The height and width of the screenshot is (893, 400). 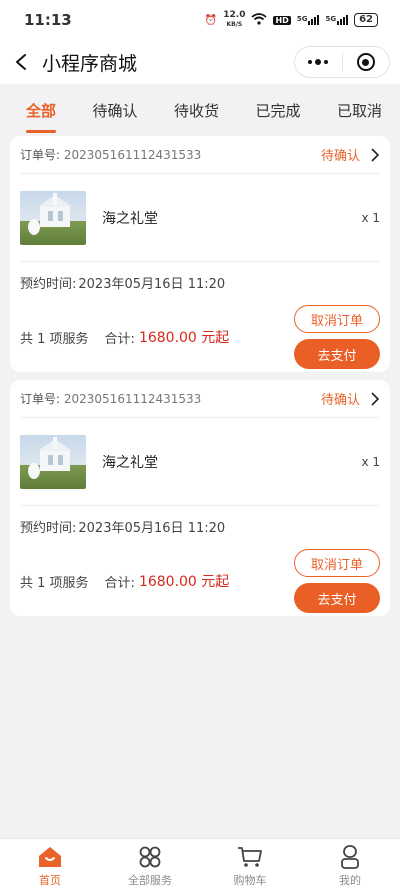 What do you see at coordinates (48, 20) in the screenshot?
I see `status-time: 11:13` at bounding box center [48, 20].